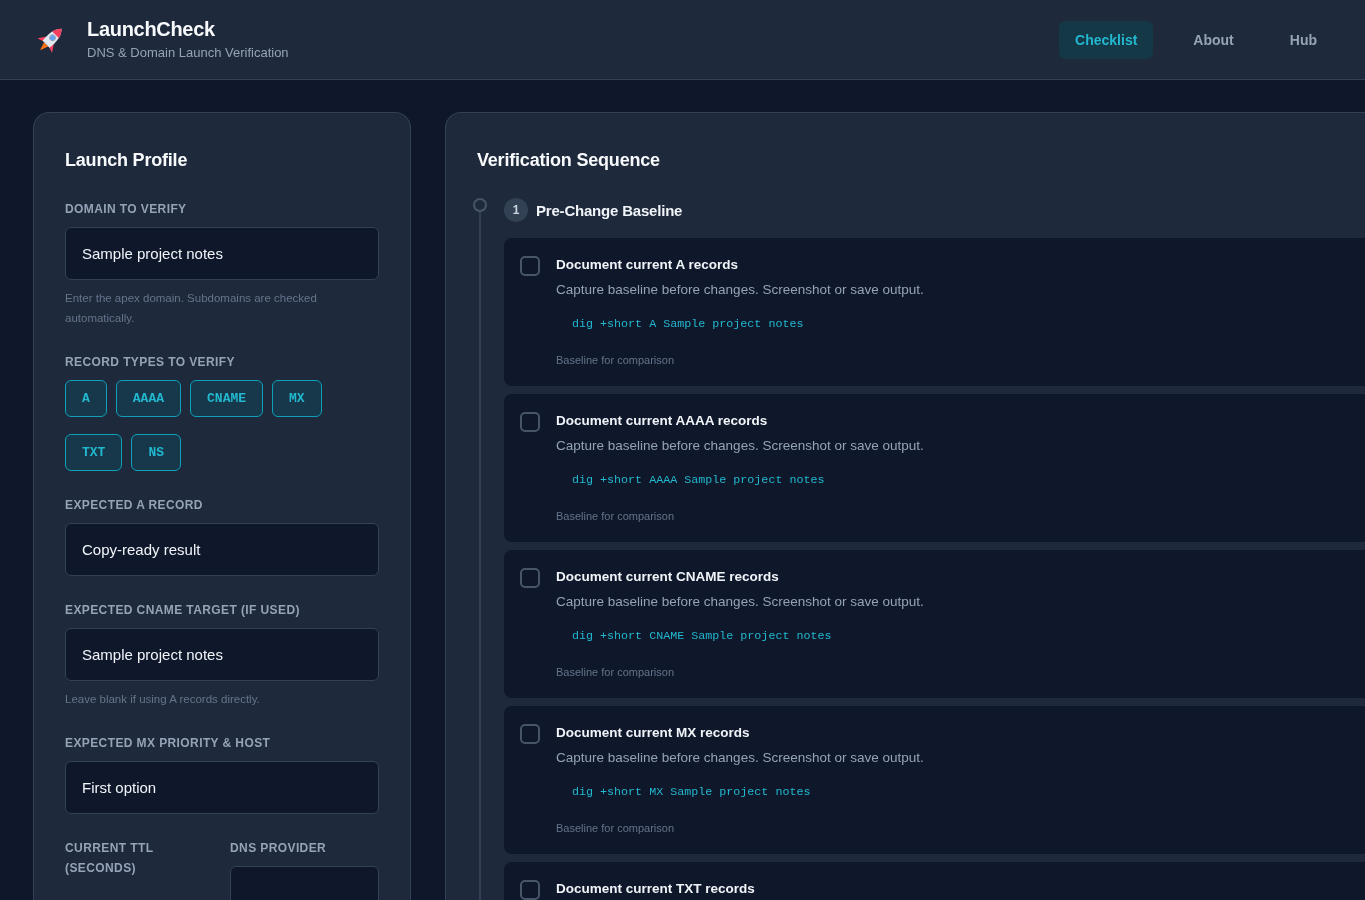 The width and height of the screenshot is (1365, 900). Describe the element at coordinates (656, 889) in the screenshot. I see `task-title: Document current TXT records` at that location.